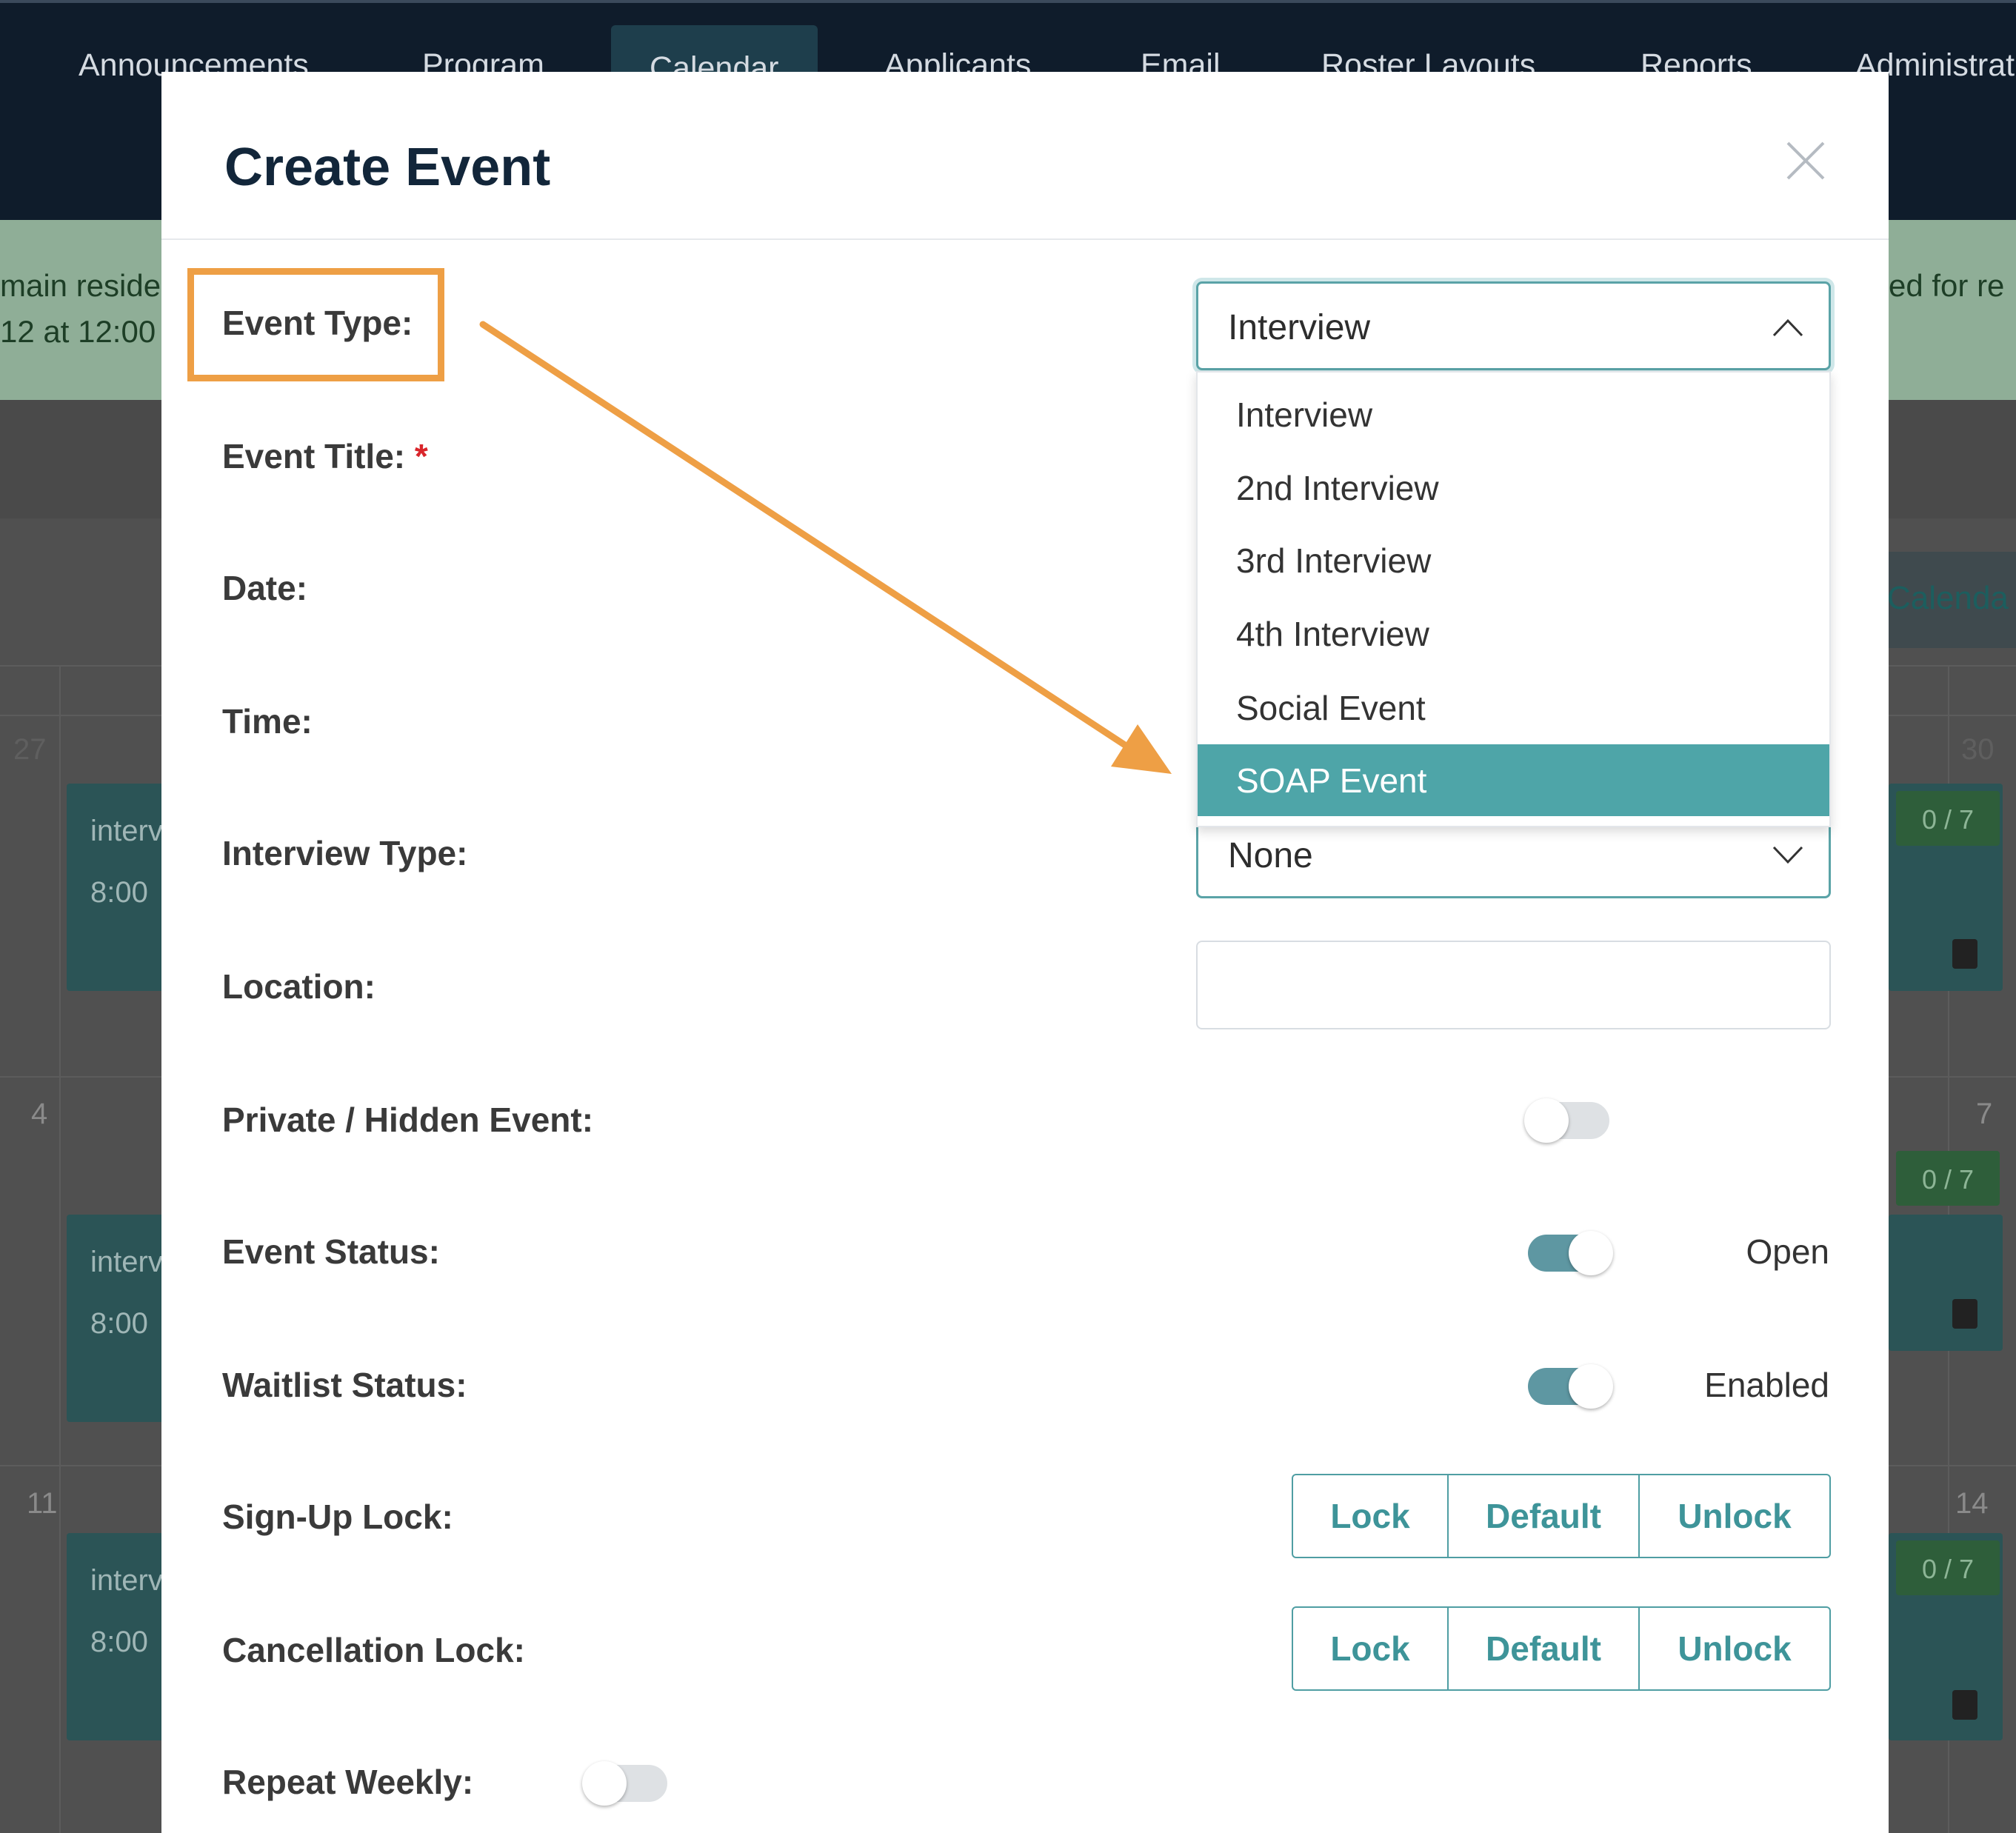 The image size is (2016, 1833). Describe the element at coordinates (1513, 560) in the screenshot. I see `dropdown-option-3rd-interview: 3rd Interview` at that location.